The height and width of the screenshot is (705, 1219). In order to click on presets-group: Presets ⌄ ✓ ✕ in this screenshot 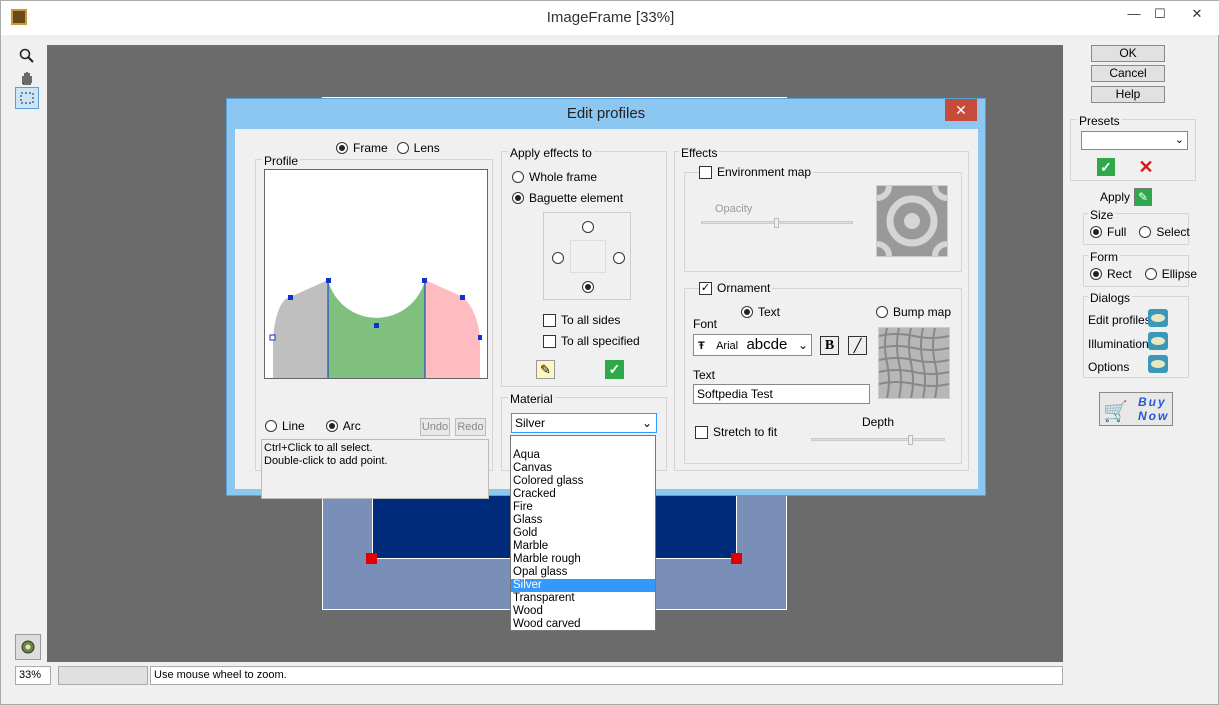, I will do `click(1133, 147)`.